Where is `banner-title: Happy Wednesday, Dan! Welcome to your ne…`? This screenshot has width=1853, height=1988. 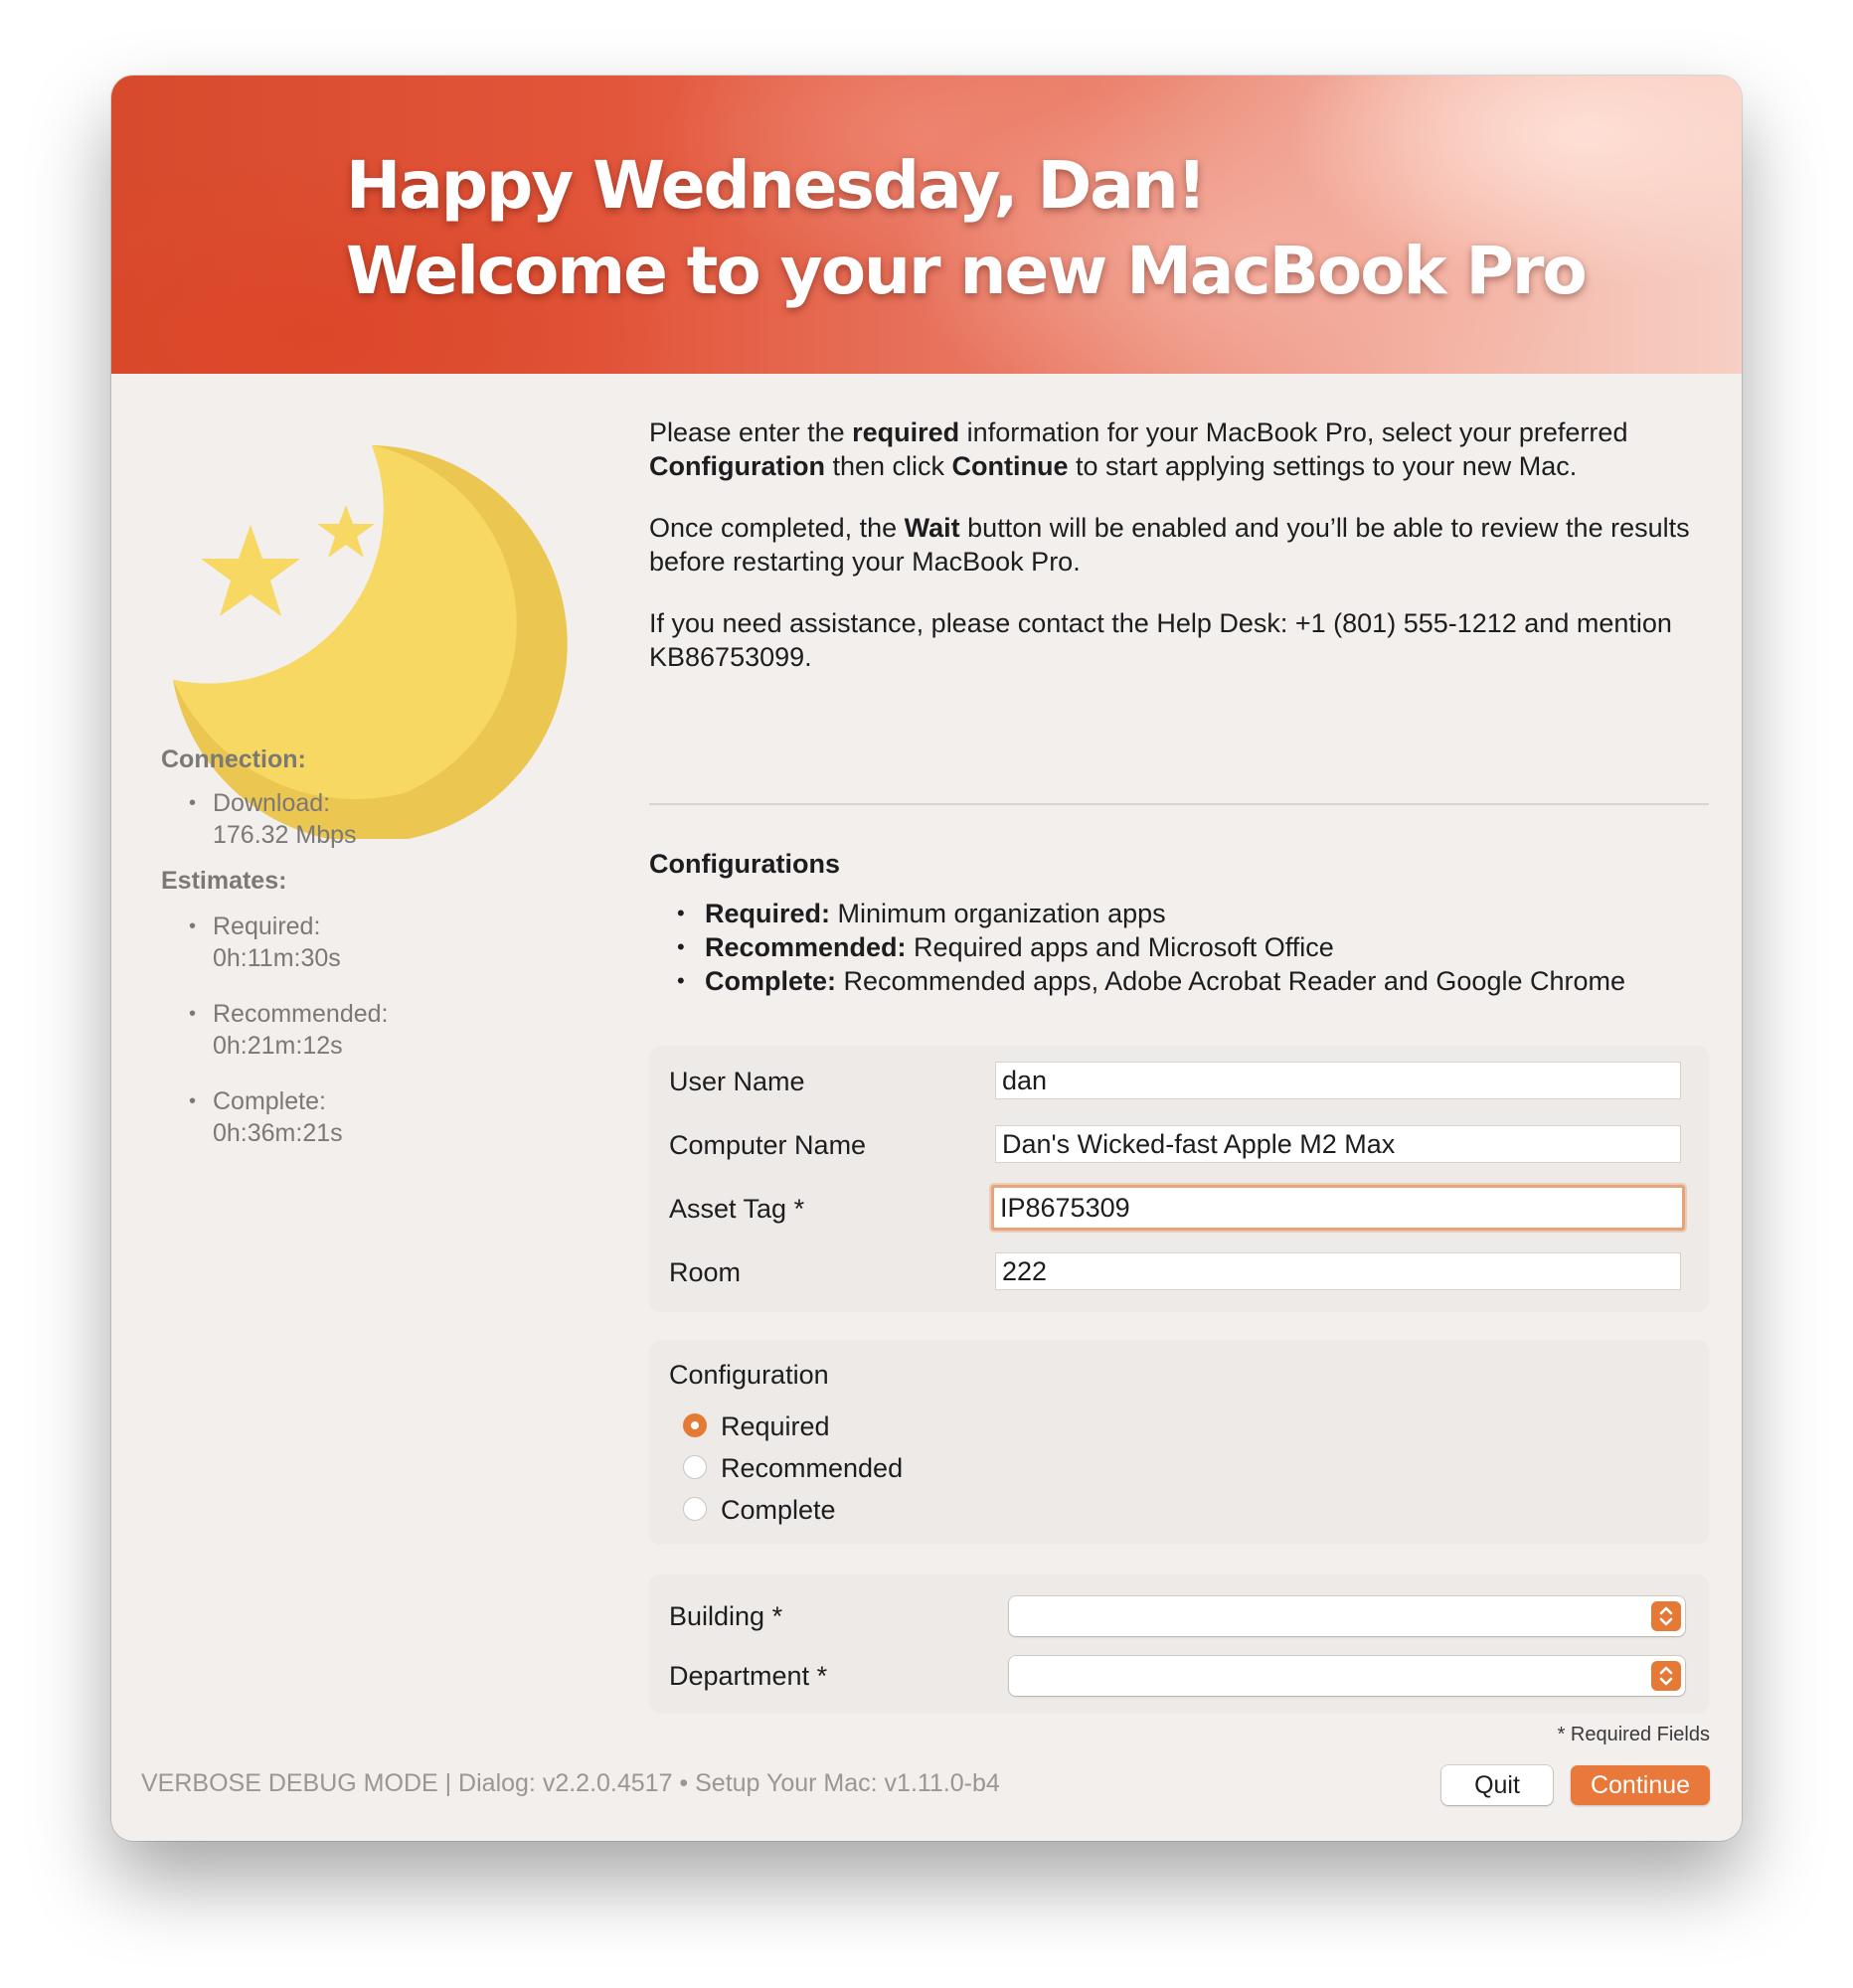
banner-title: Happy Wednesday, Dan! Welcome to your ne… is located at coordinates (967, 228).